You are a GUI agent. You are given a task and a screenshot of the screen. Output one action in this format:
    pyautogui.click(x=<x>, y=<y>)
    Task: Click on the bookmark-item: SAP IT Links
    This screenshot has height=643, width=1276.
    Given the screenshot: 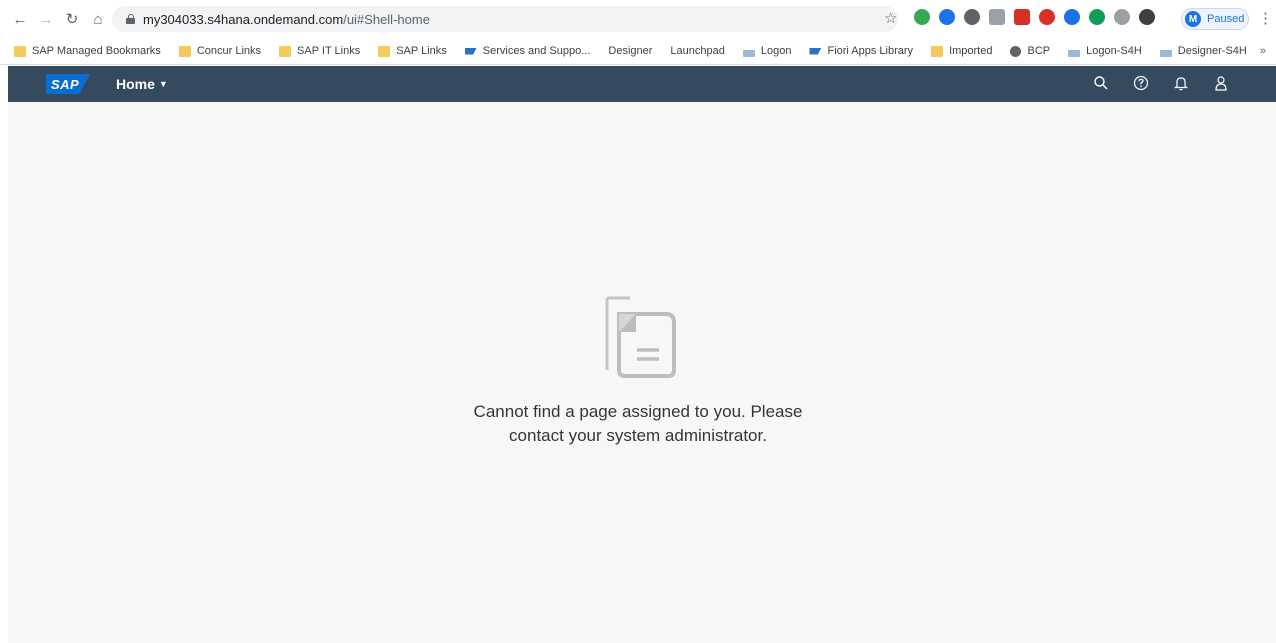 What is the action you would take?
    pyautogui.click(x=319, y=51)
    